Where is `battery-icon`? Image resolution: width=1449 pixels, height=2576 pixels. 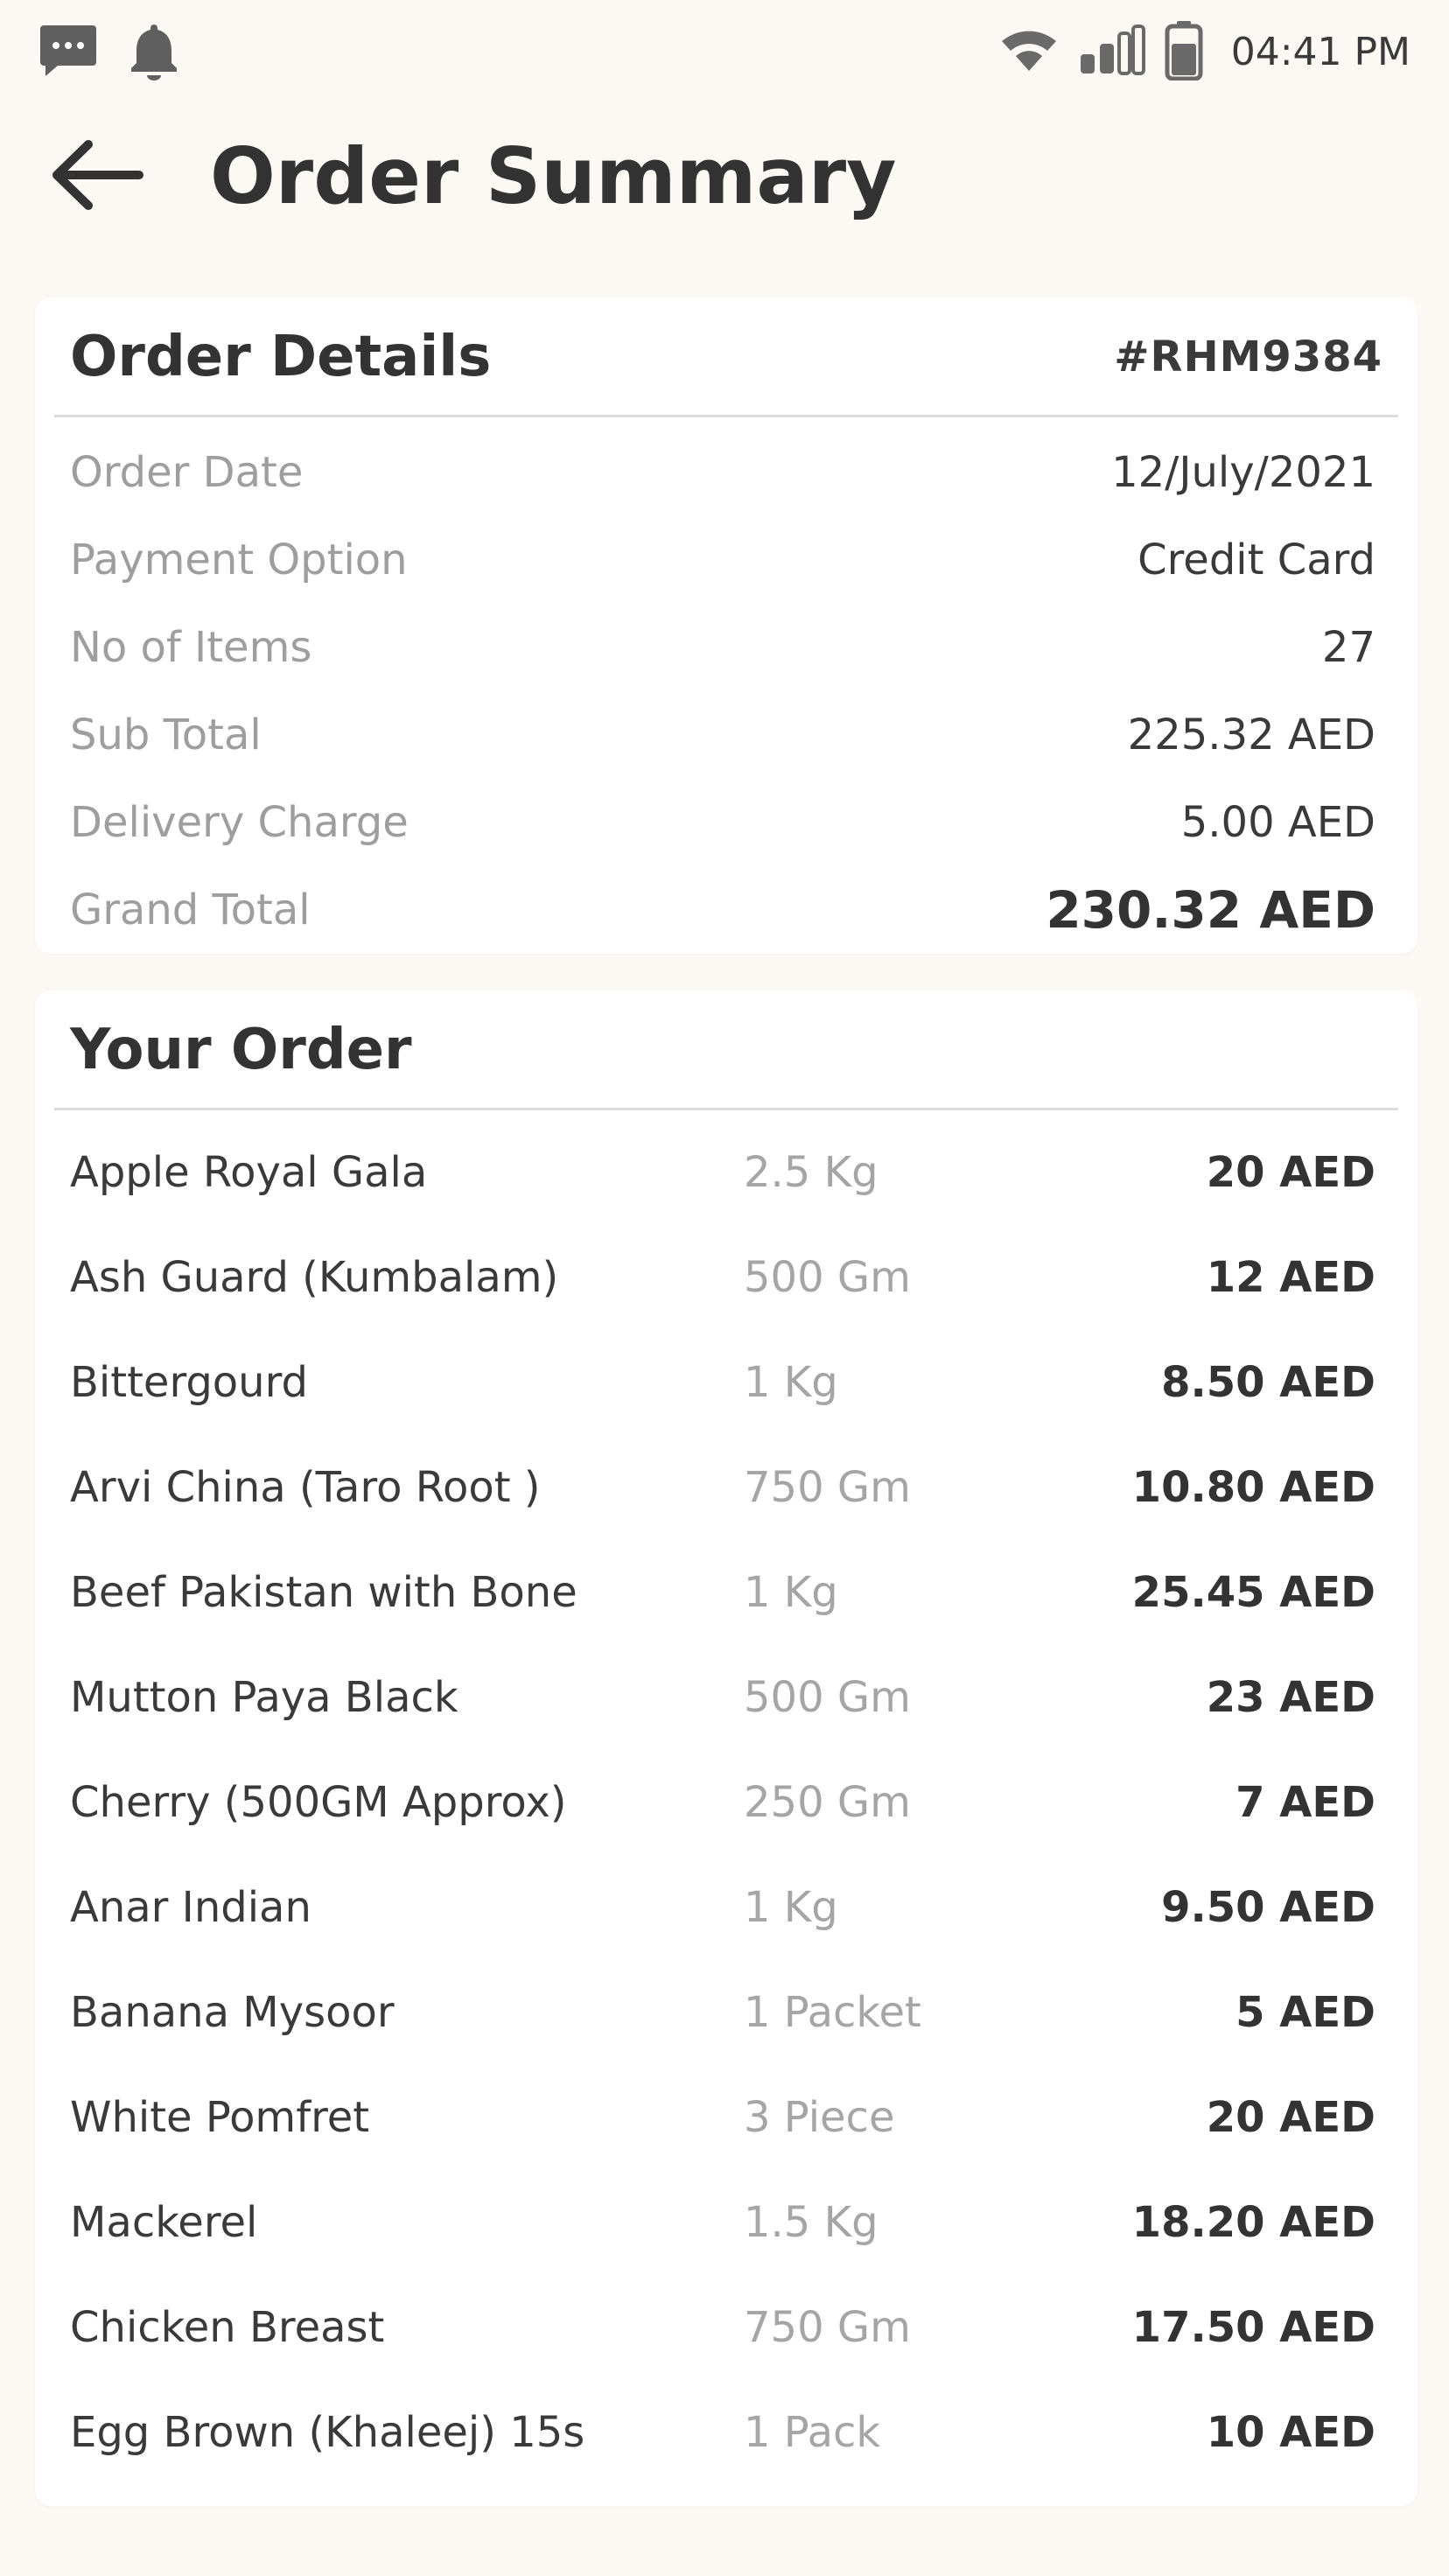
battery-icon is located at coordinates (1184, 51).